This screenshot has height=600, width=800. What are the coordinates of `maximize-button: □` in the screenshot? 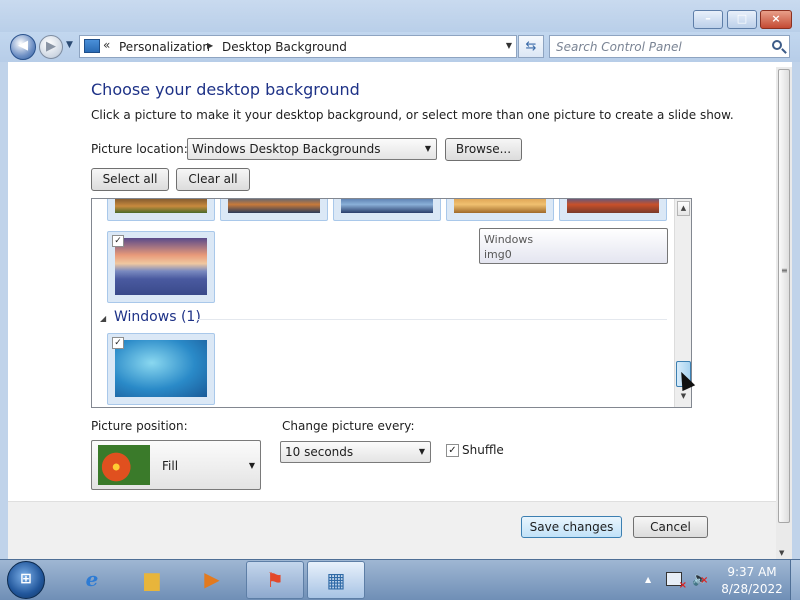 It's located at (742, 19).